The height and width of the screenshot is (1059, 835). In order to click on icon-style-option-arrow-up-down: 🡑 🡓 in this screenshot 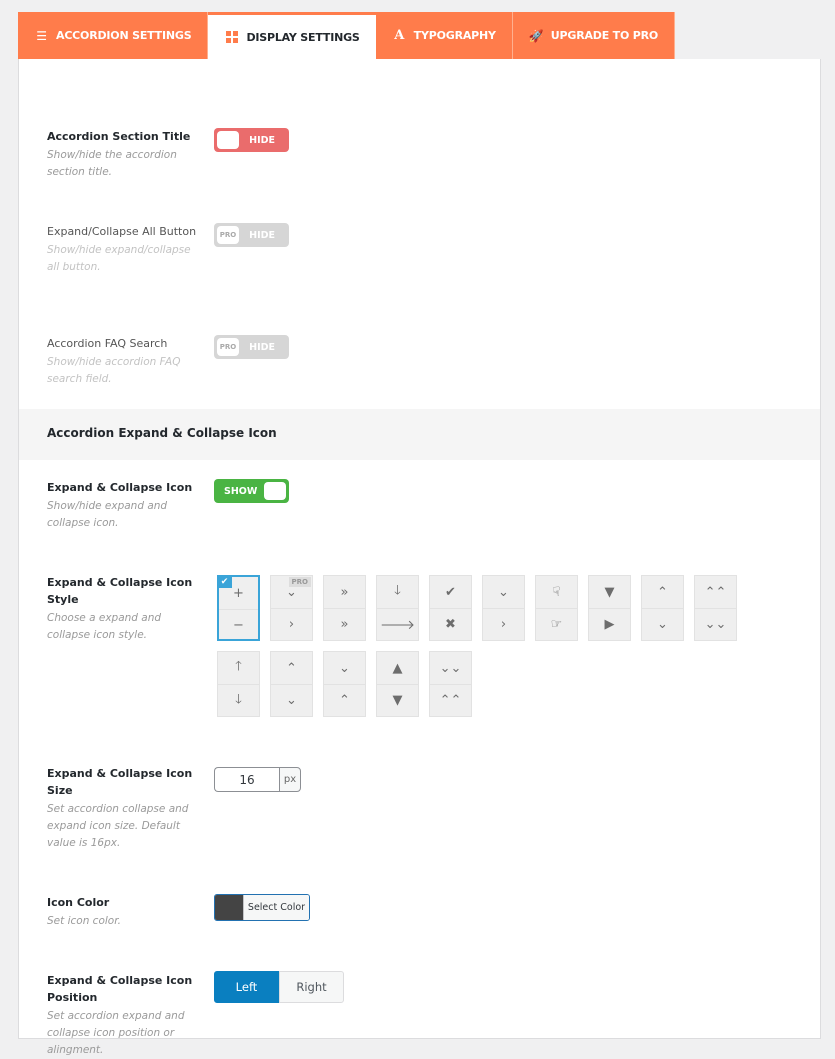, I will do `click(238, 684)`.